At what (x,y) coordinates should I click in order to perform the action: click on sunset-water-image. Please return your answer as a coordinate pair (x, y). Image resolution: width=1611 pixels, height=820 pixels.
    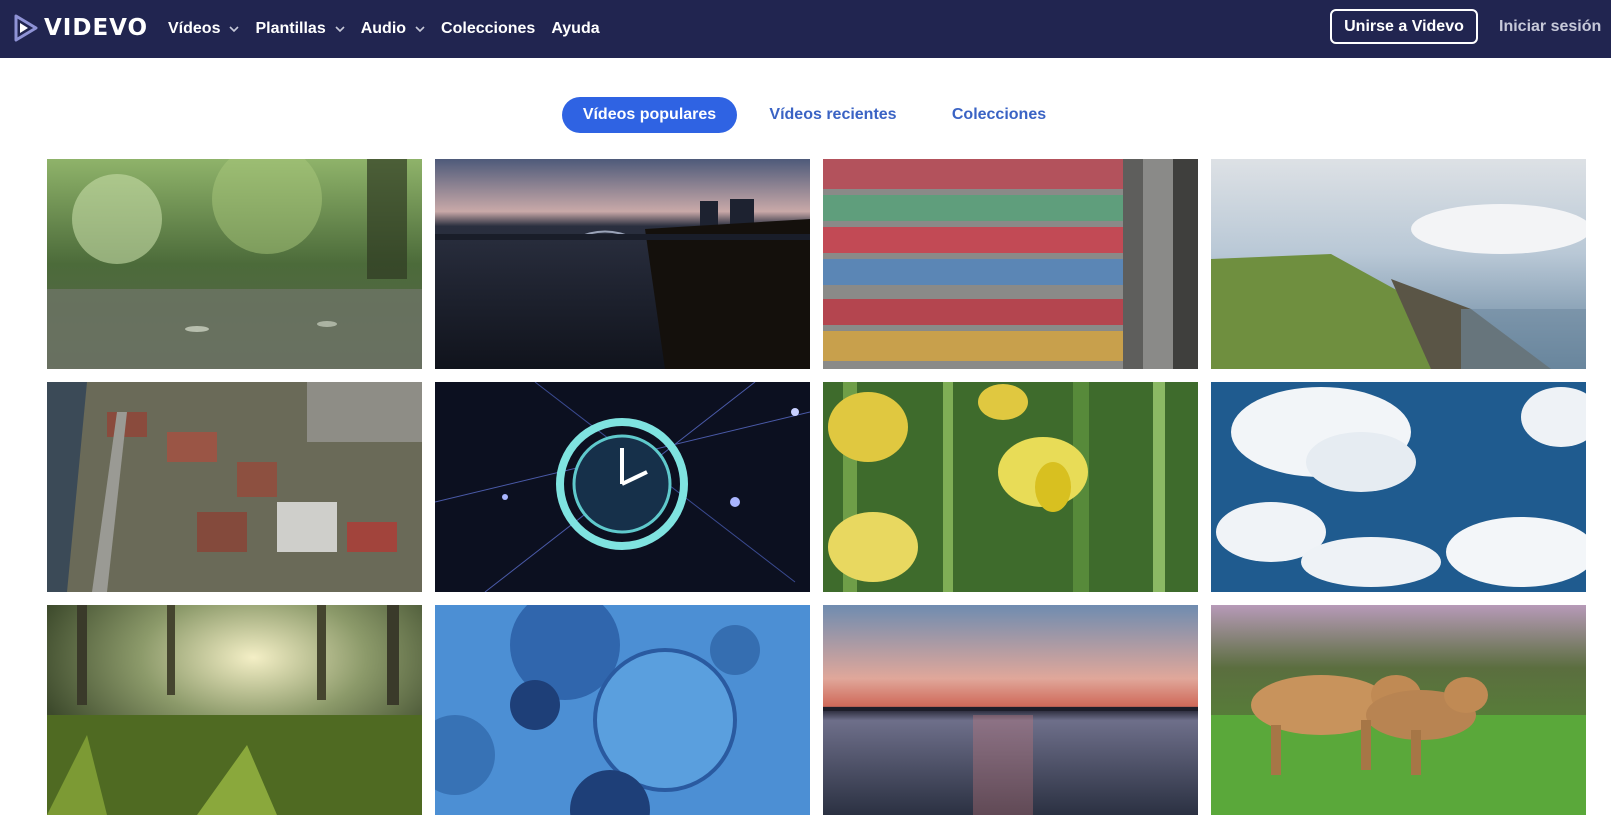
    Looking at the image, I should click on (1010, 710).